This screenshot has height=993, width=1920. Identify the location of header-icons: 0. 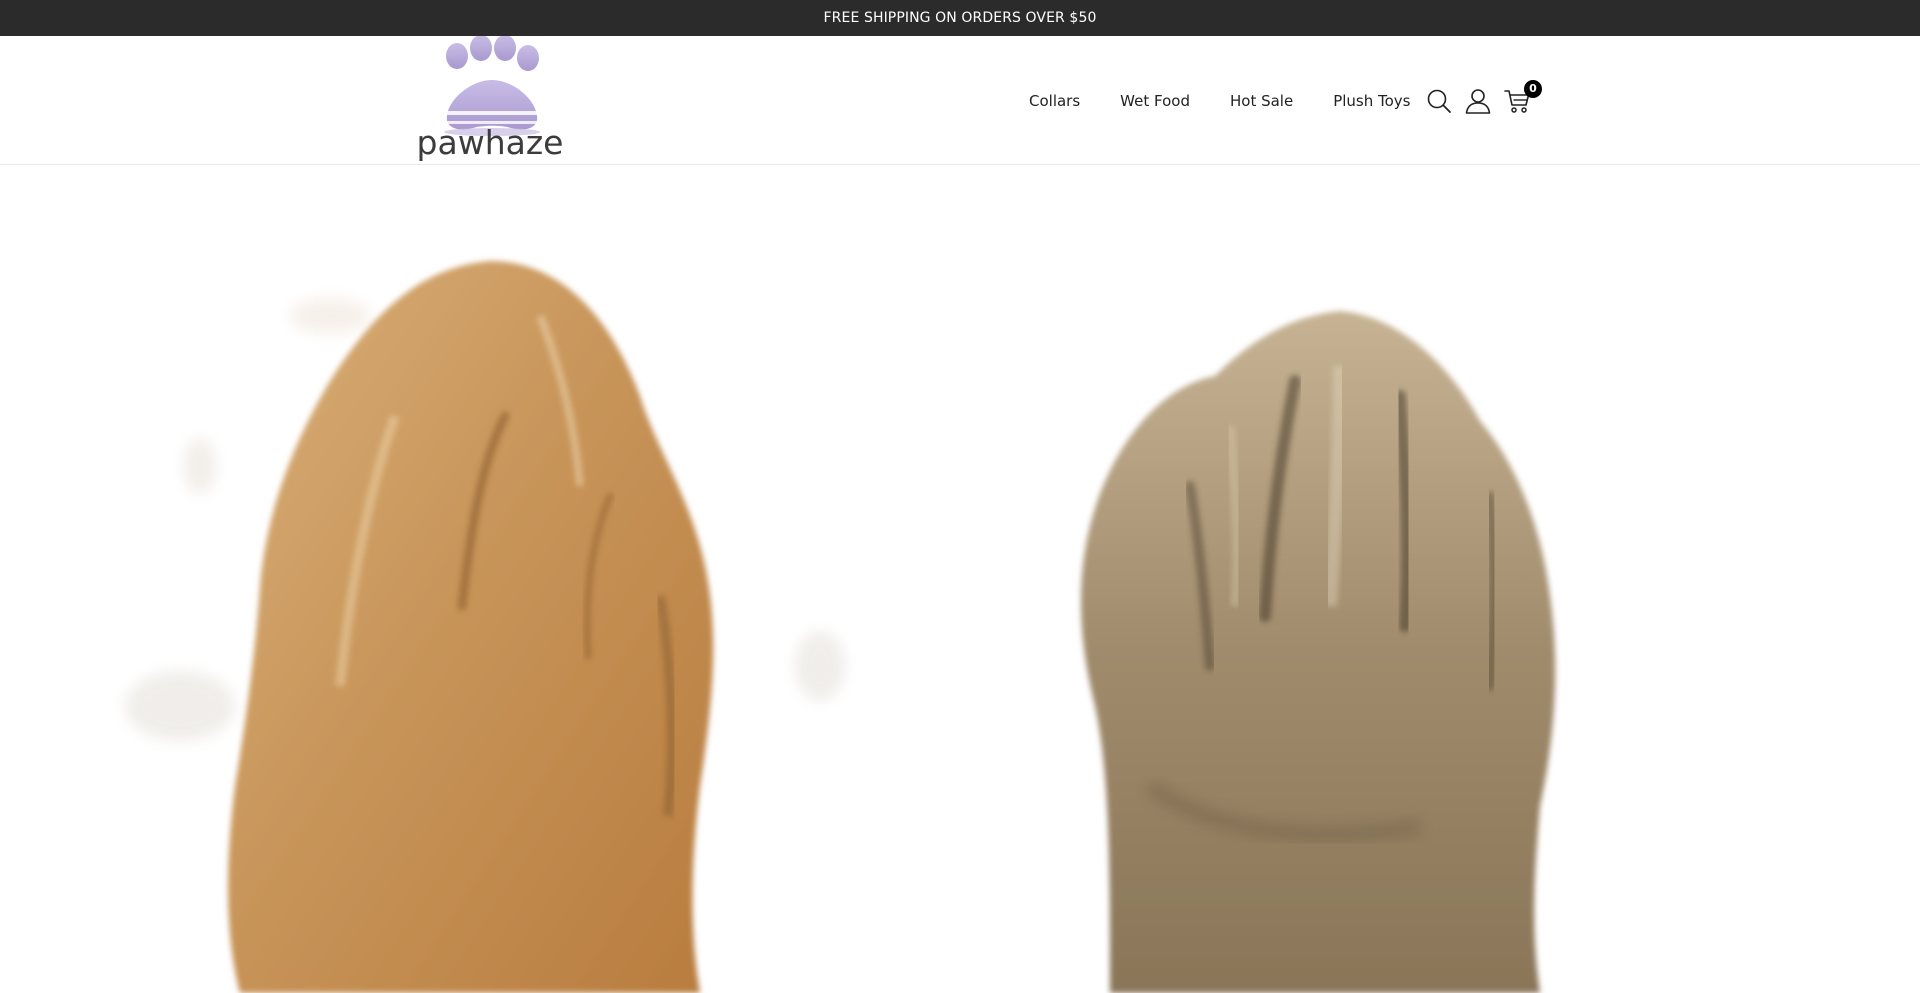
(1483, 100).